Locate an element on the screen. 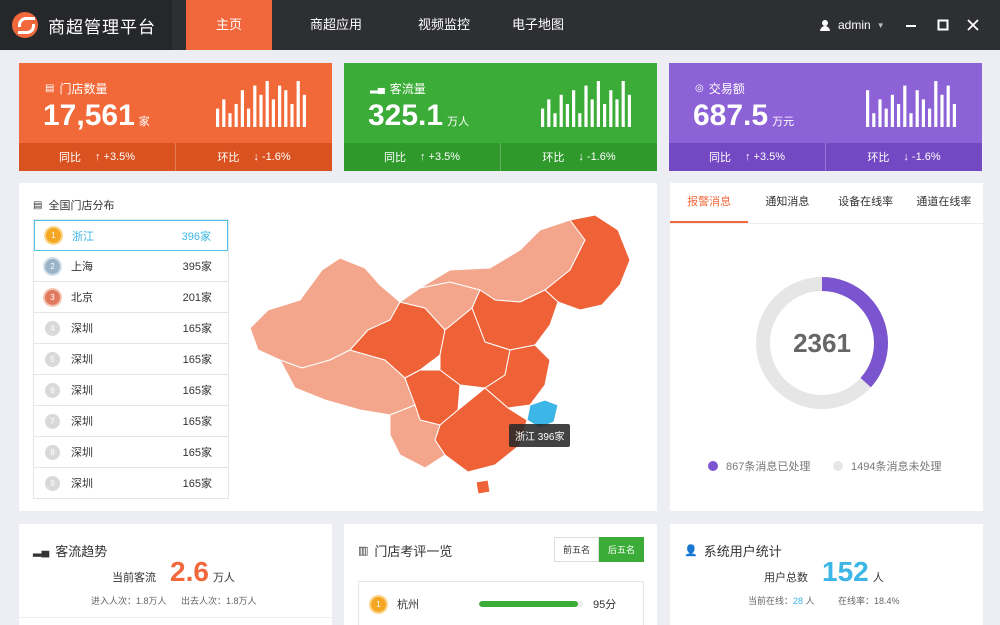 The height and width of the screenshot is (625, 1000). user-menu: admin ▼ is located at coordinates (852, 25).